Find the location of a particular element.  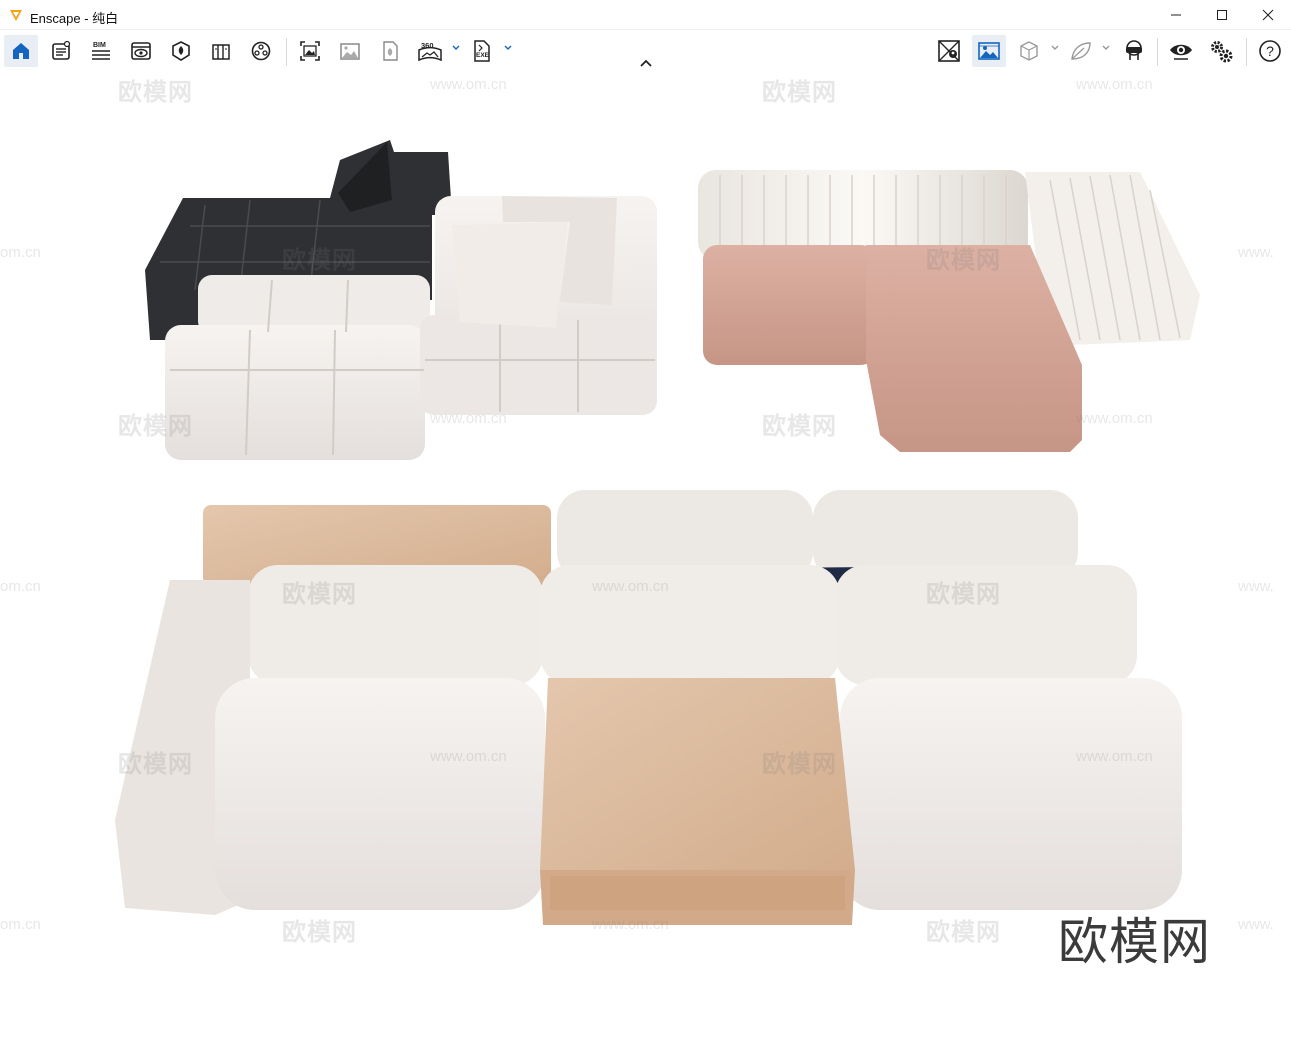

leaf-icon is located at coordinates (1081, 51).